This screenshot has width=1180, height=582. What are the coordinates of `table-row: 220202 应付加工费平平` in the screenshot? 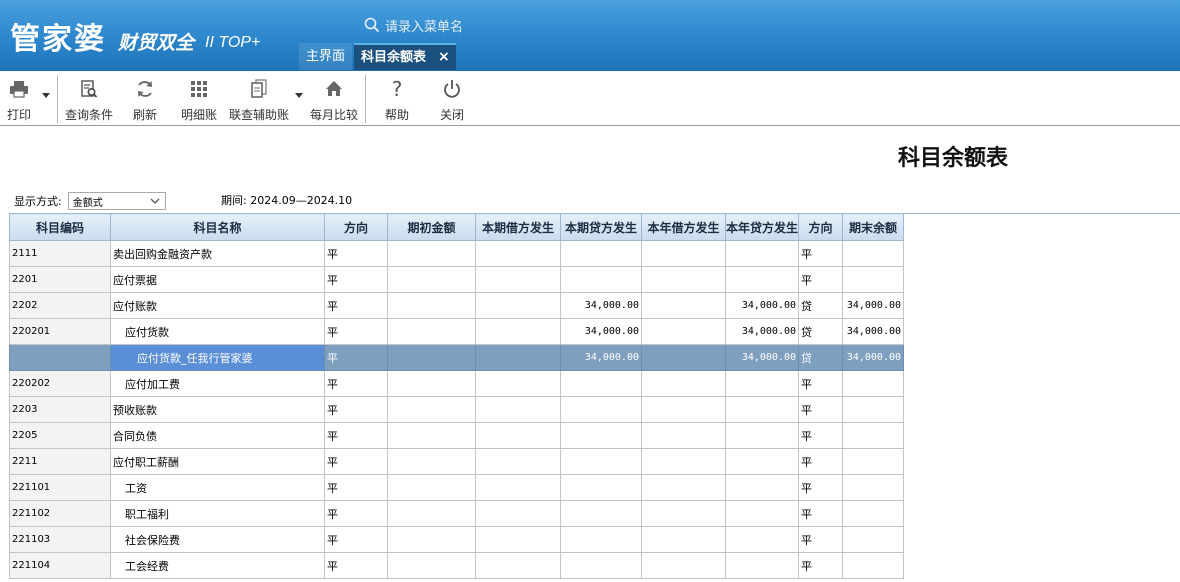 It's located at (457, 383).